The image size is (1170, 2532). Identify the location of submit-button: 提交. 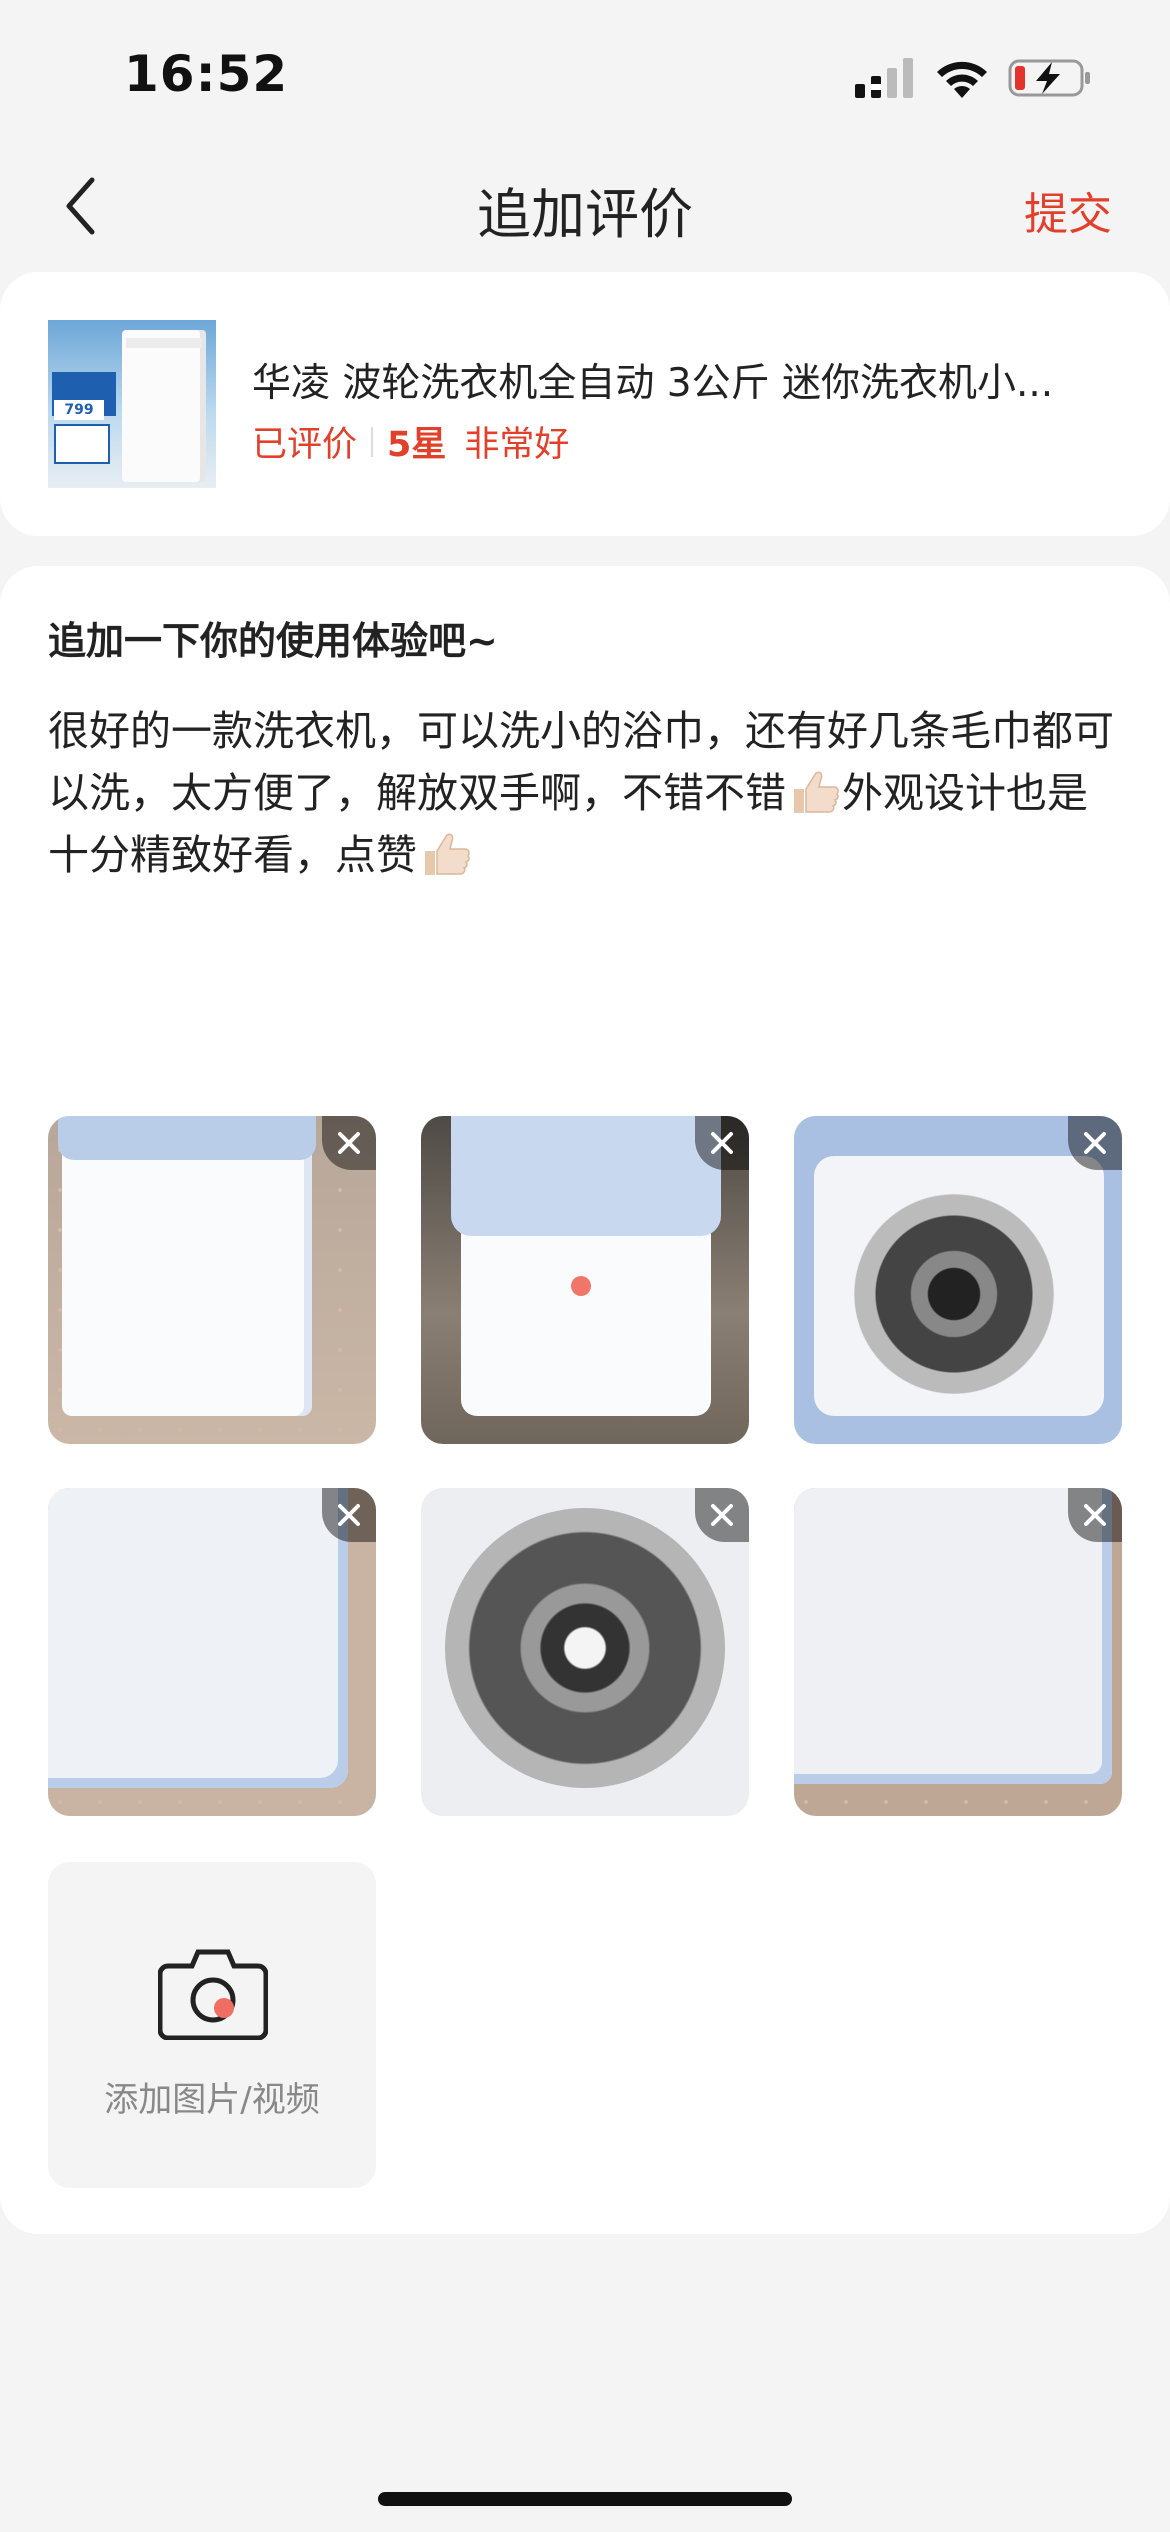
(1068, 210).